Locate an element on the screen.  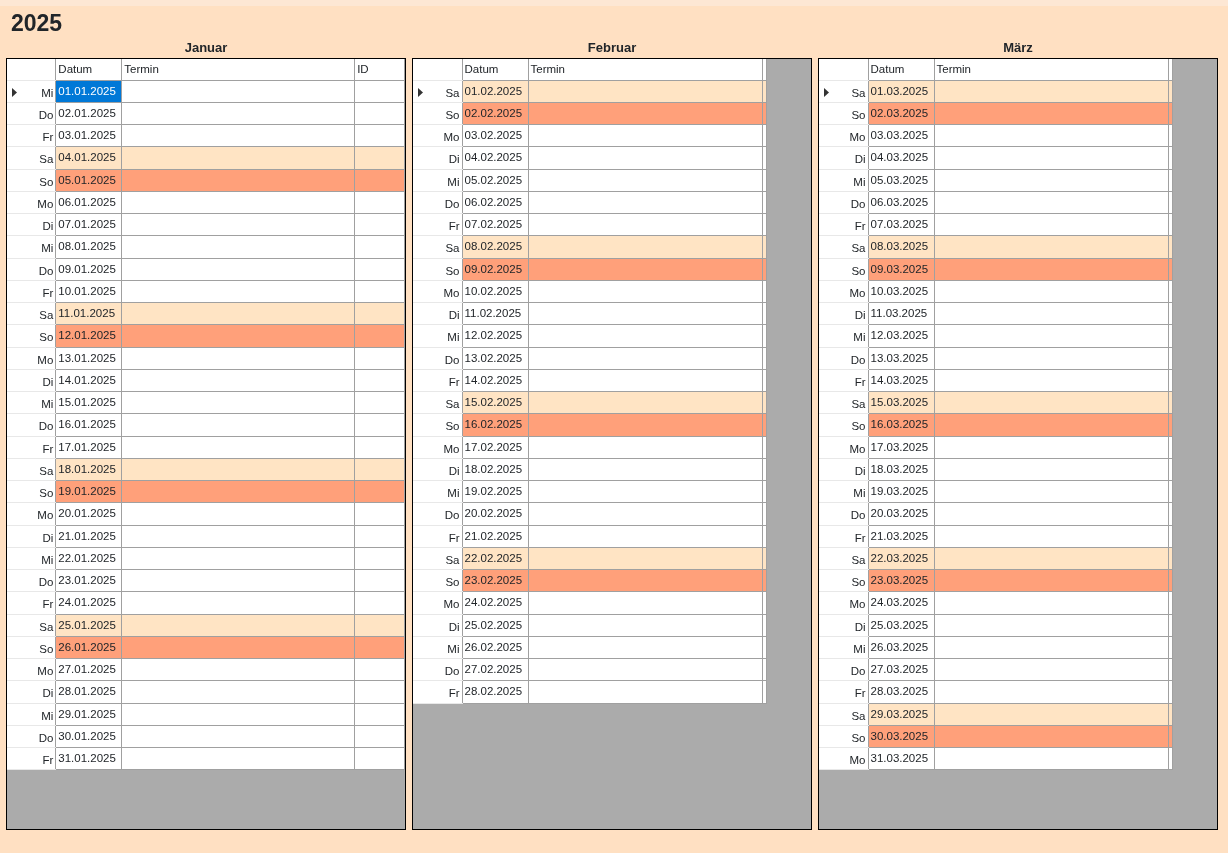
date-cell: 23.02.2025 is located at coordinates (495, 581).